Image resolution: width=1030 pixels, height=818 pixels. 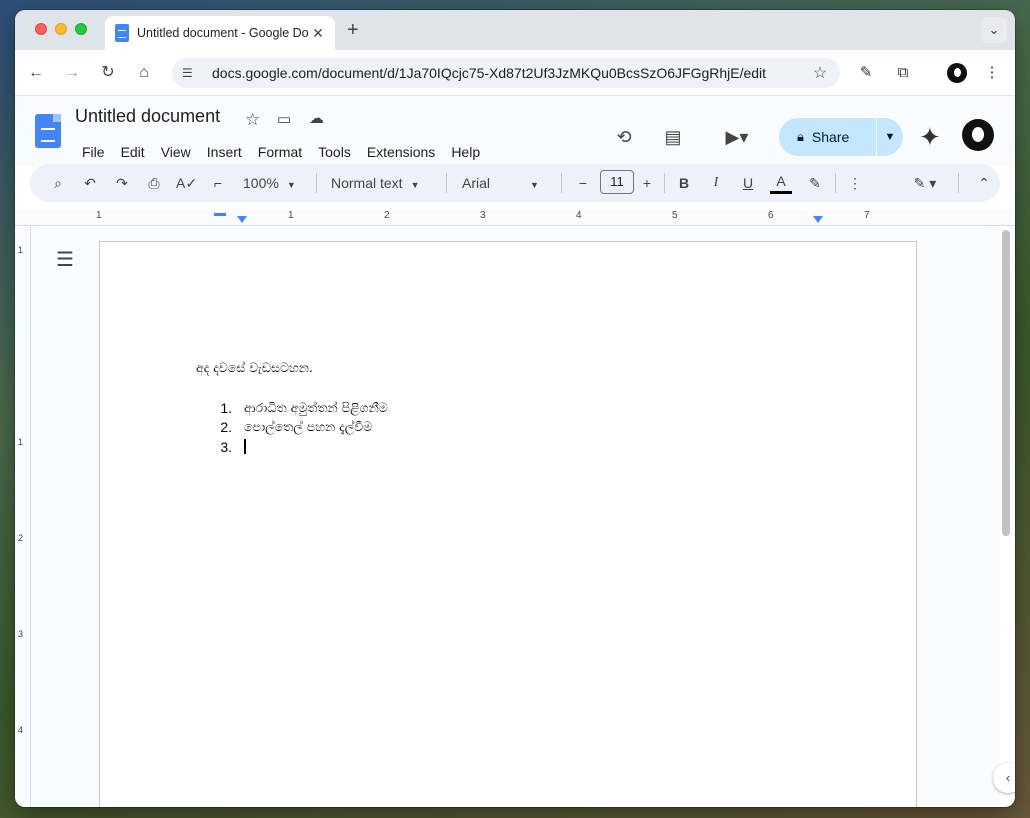 What do you see at coordinates (61, 29) in the screenshot?
I see `minimize-window-button` at bounding box center [61, 29].